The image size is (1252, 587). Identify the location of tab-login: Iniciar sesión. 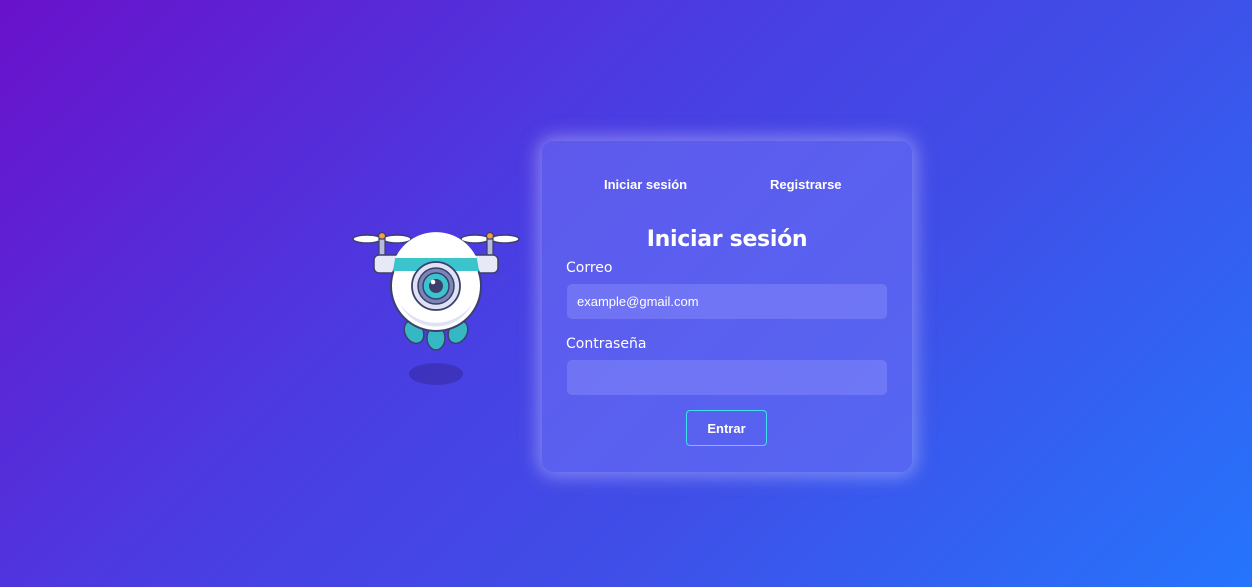
(645, 184).